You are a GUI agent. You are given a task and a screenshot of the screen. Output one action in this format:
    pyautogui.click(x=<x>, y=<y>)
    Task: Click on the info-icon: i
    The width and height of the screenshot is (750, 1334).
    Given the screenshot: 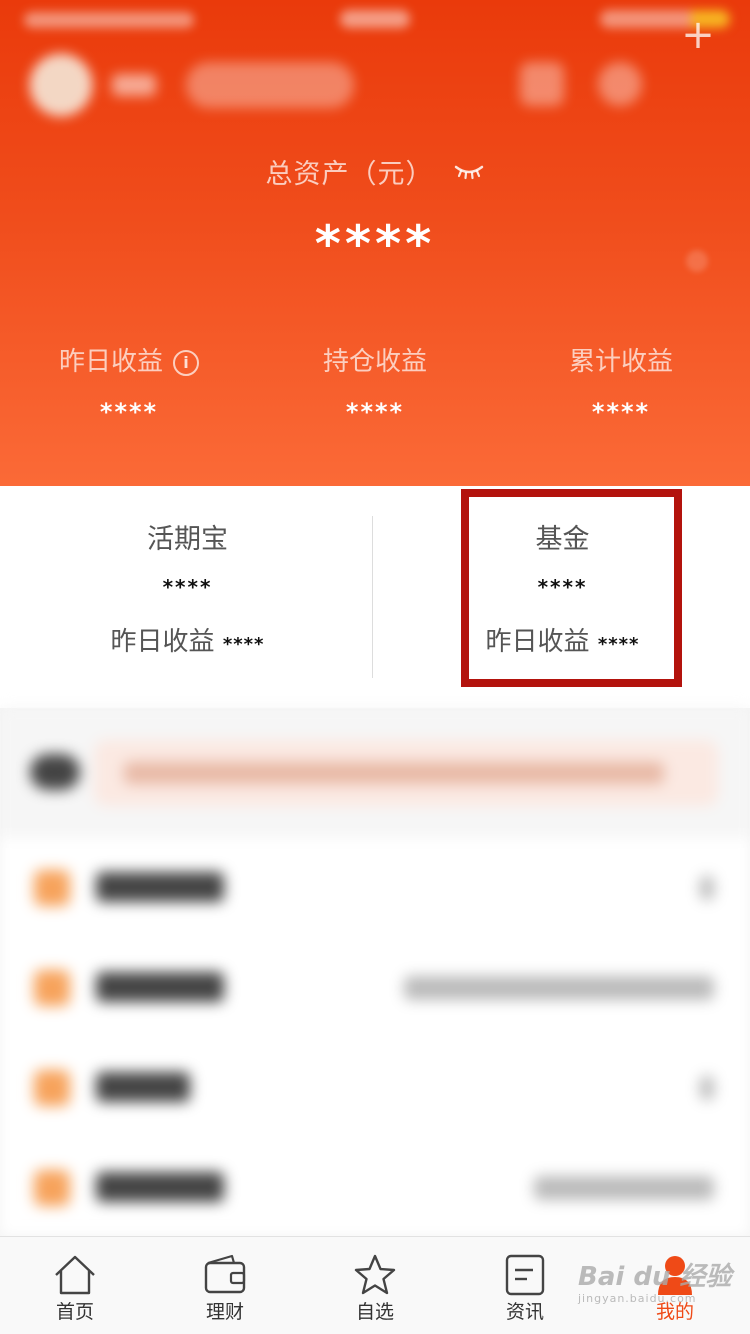 What is the action you would take?
    pyautogui.click(x=186, y=362)
    